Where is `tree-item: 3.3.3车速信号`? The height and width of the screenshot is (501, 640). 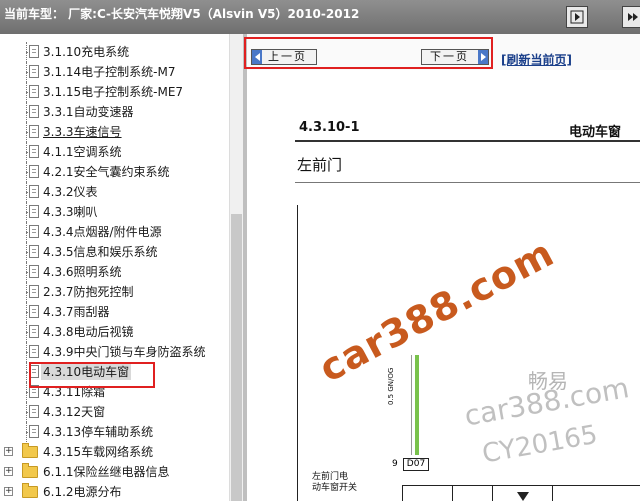 tree-item: 3.3.3车速信号 is located at coordinates (114, 132).